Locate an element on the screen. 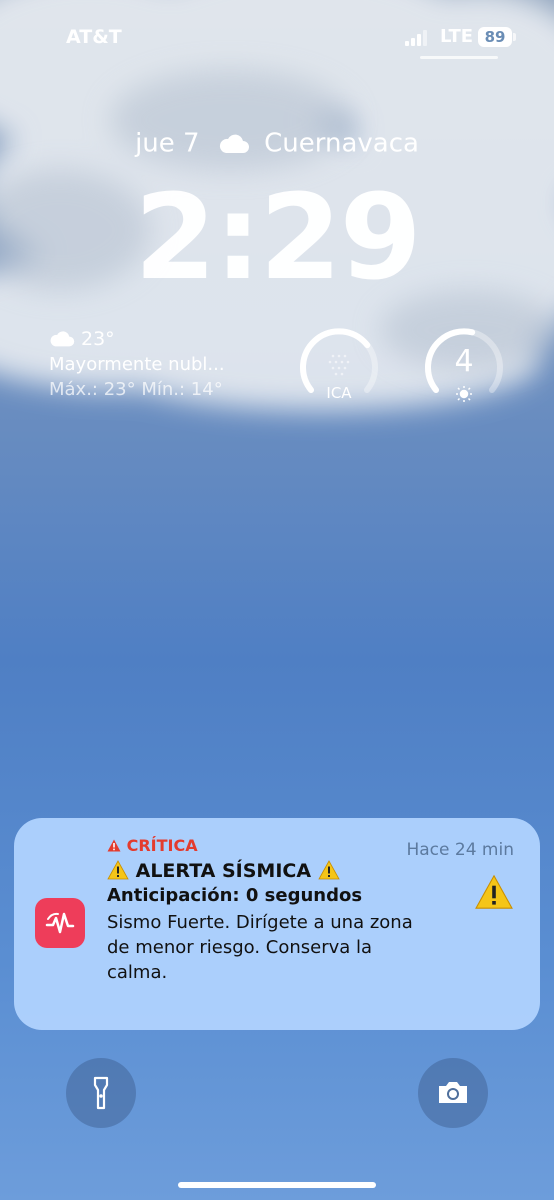  critical-badge: CRÍTICA is located at coordinates (152, 845).